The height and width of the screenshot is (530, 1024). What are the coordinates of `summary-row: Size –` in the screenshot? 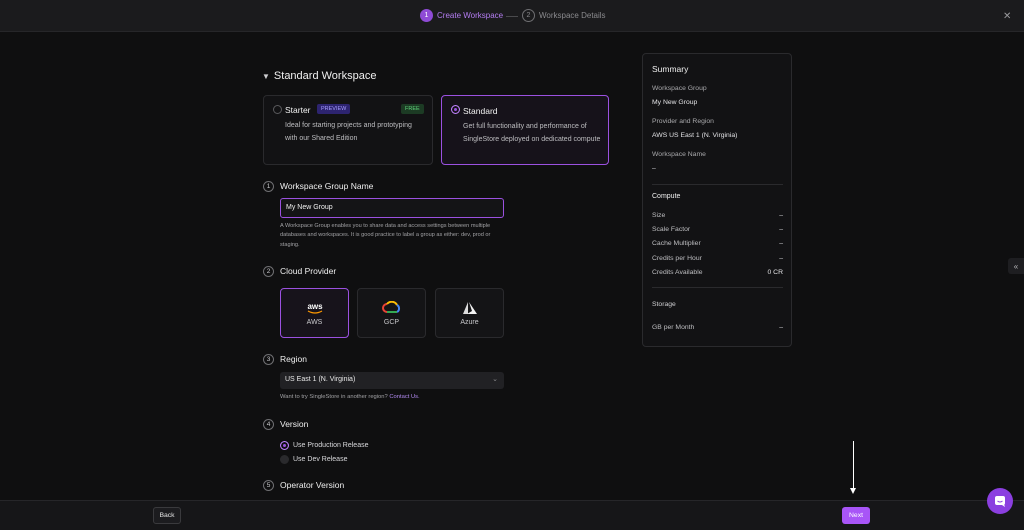 It's located at (717, 215).